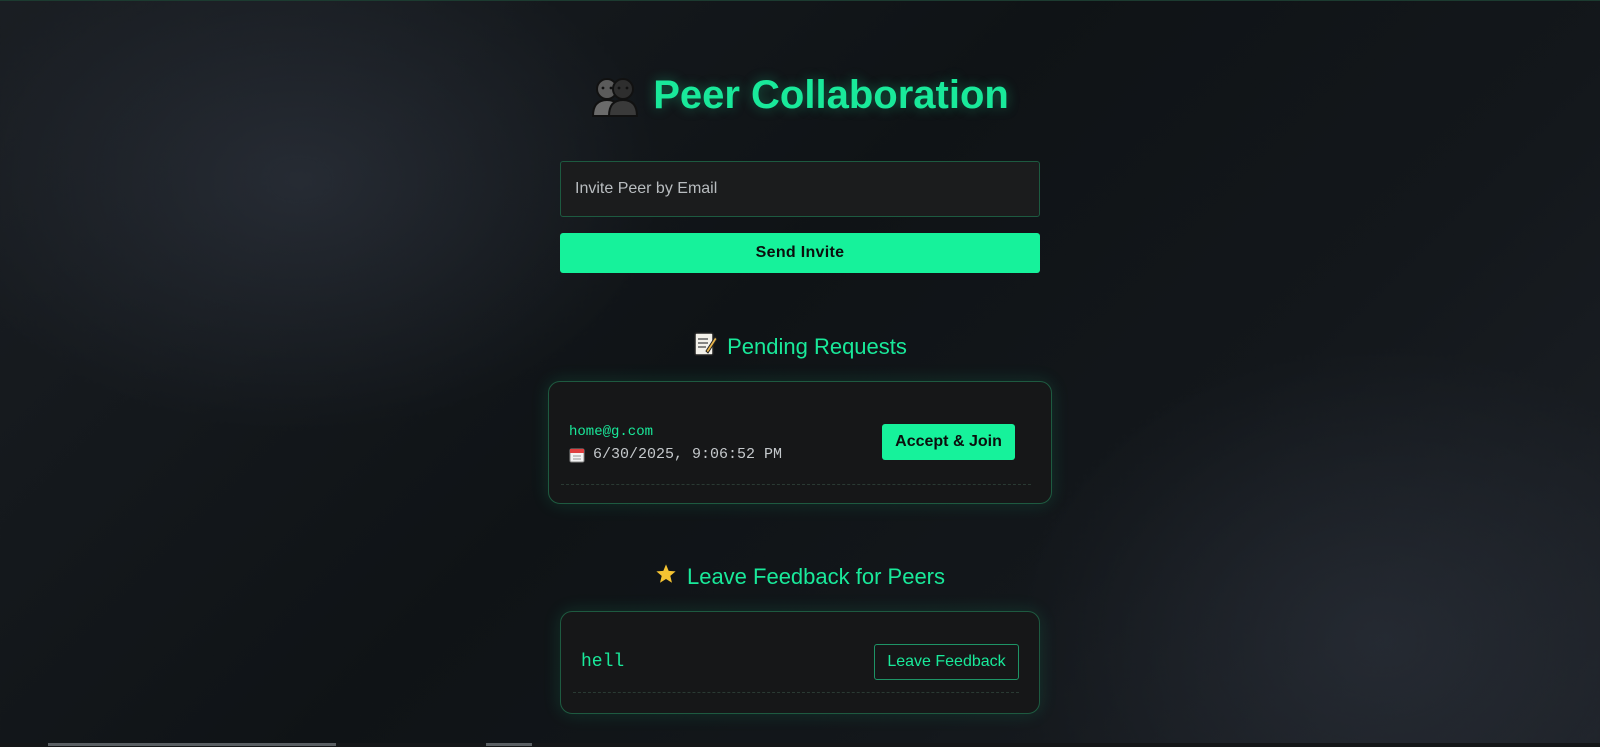  I want to click on accept-join-button: Accept & Join, so click(948, 442).